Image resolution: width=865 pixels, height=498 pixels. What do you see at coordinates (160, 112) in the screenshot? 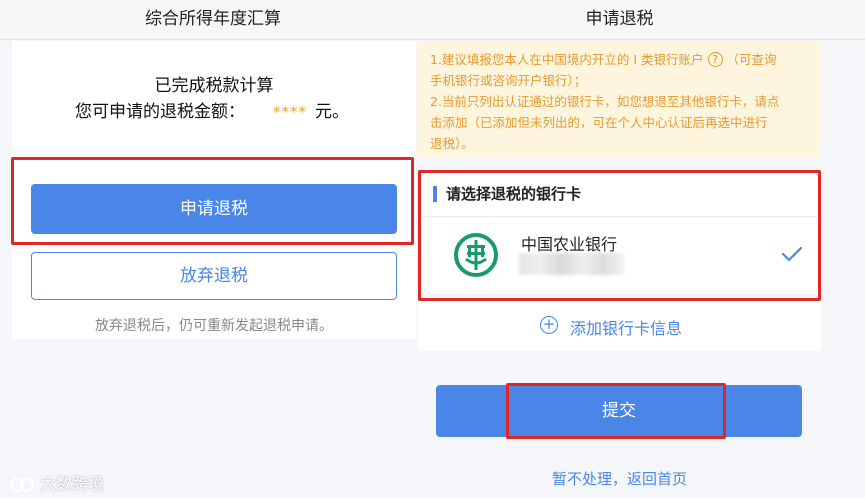
I see `refund-label: 您可申请的退税金额：` at bounding box center [160, 112].